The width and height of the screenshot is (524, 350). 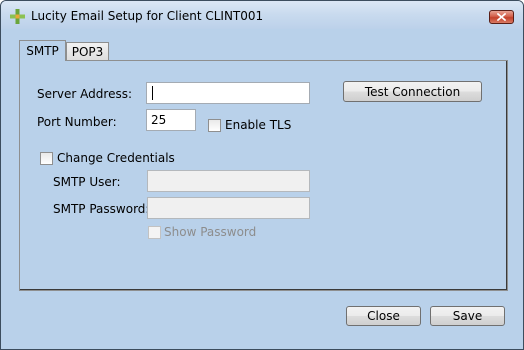 I want to click on port-number-input, so click(x=171, y=120).